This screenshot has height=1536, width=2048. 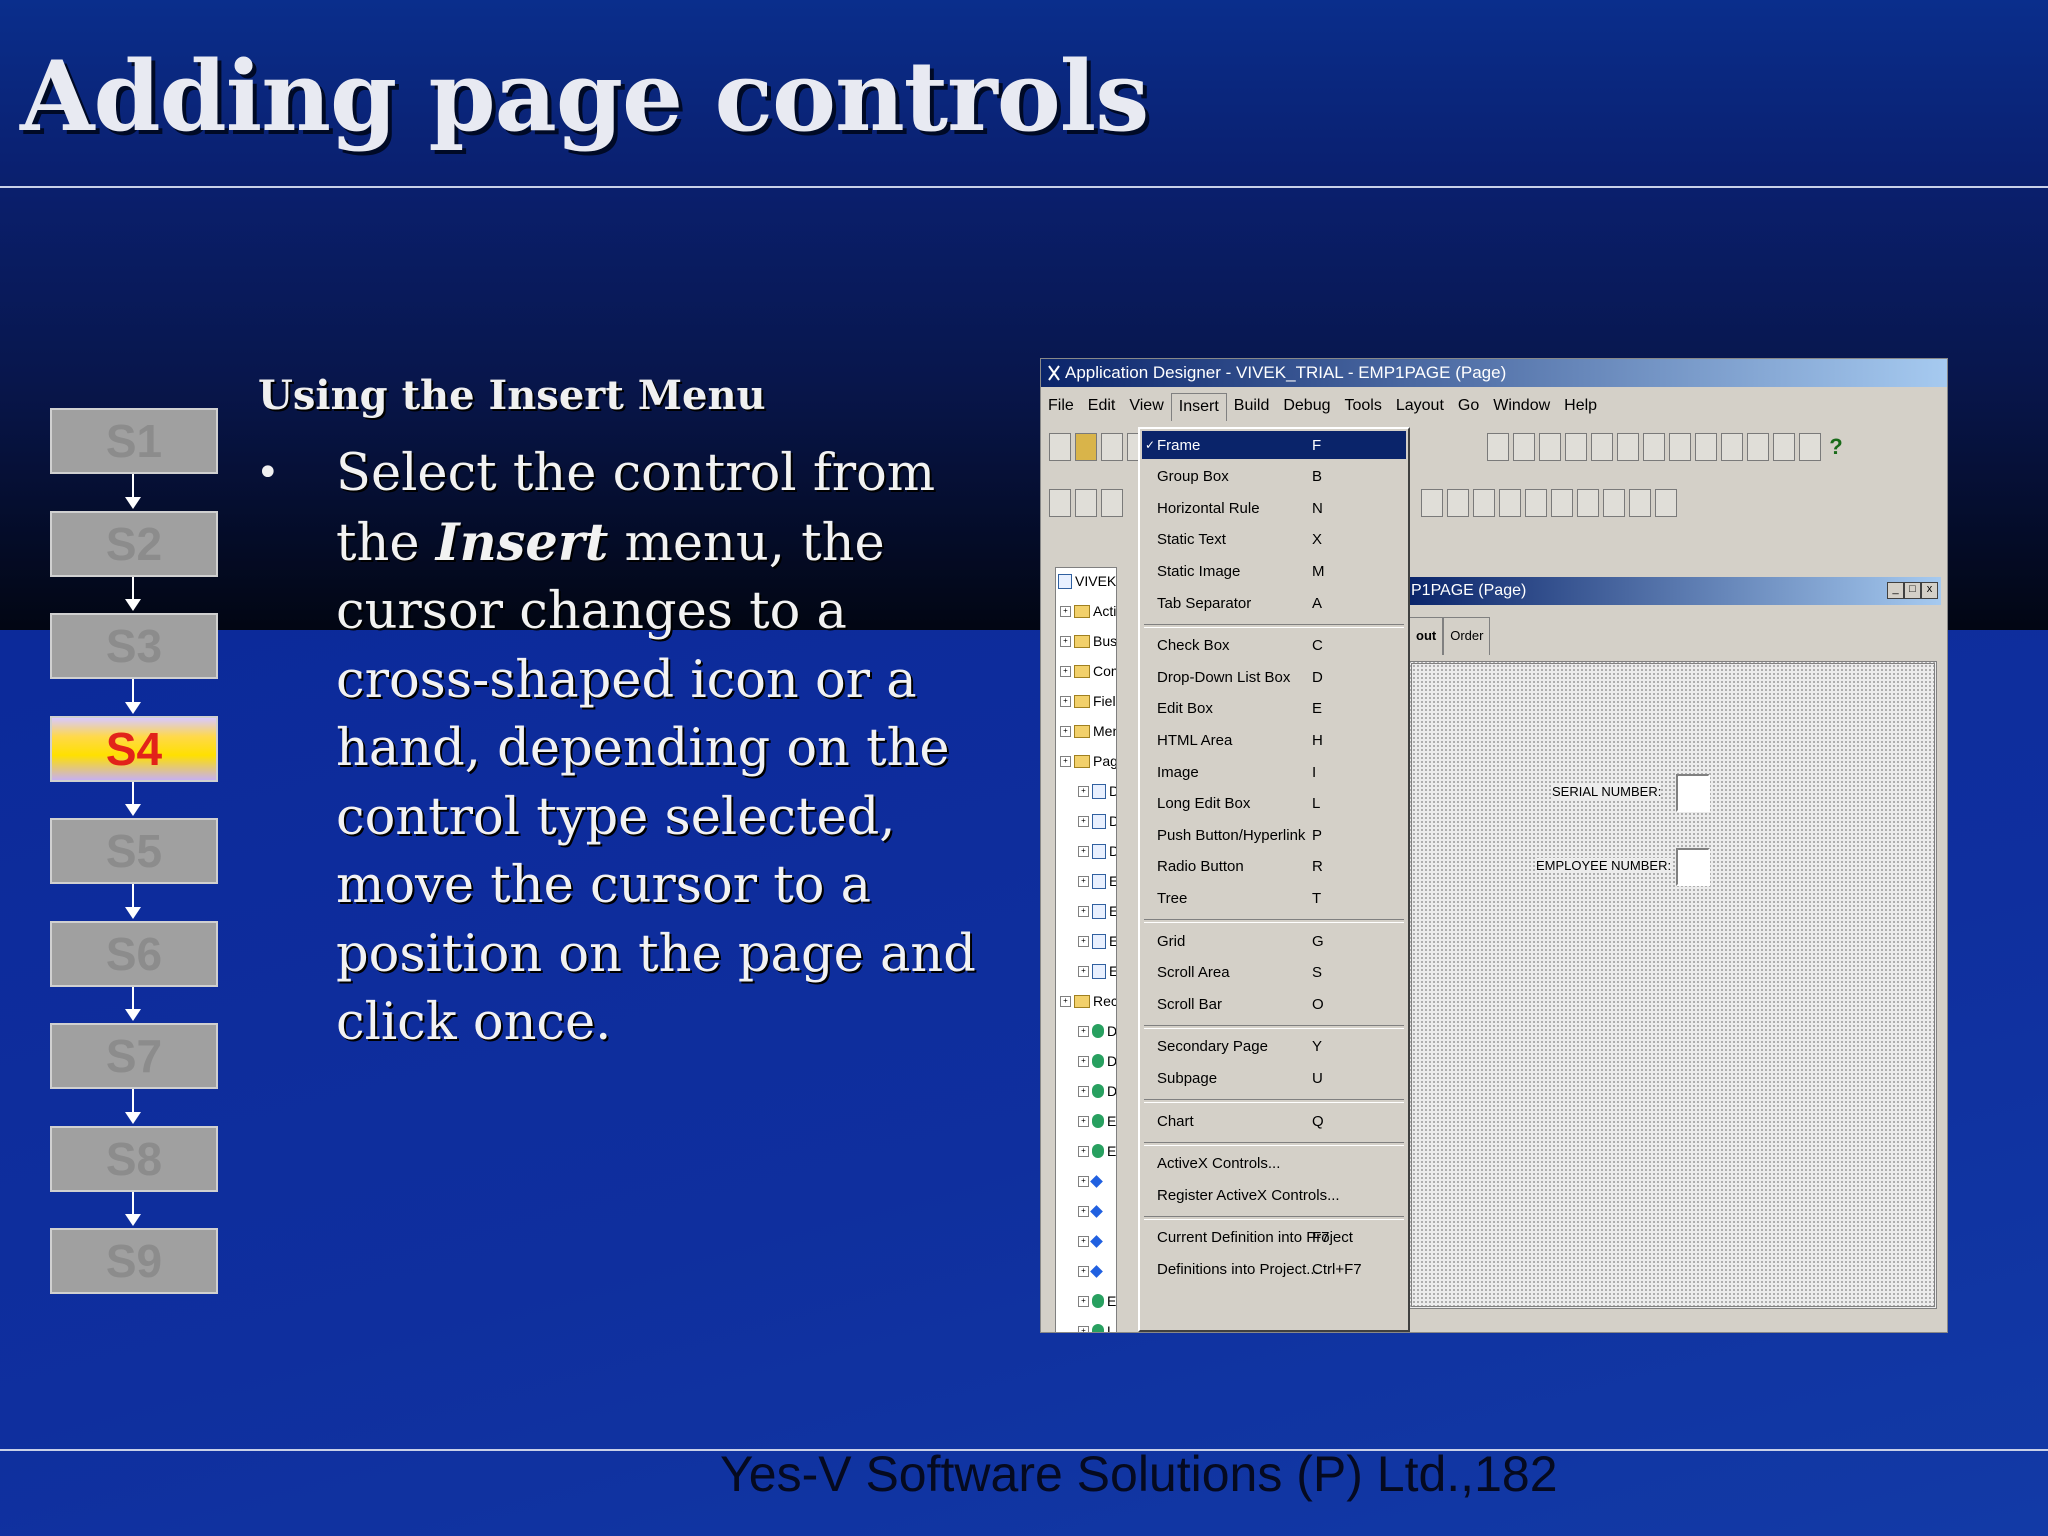 I want to click on menu-item-static-text: Static Text X, so click(x=1274, y=540).